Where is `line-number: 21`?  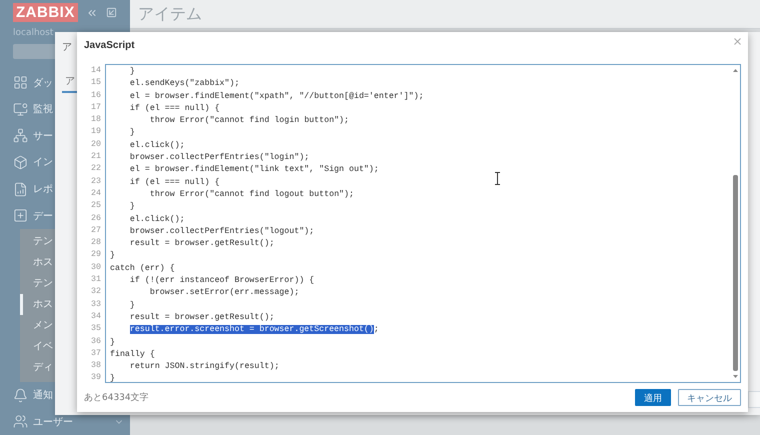 line-number: 21 is located at coordinates (96, 157).